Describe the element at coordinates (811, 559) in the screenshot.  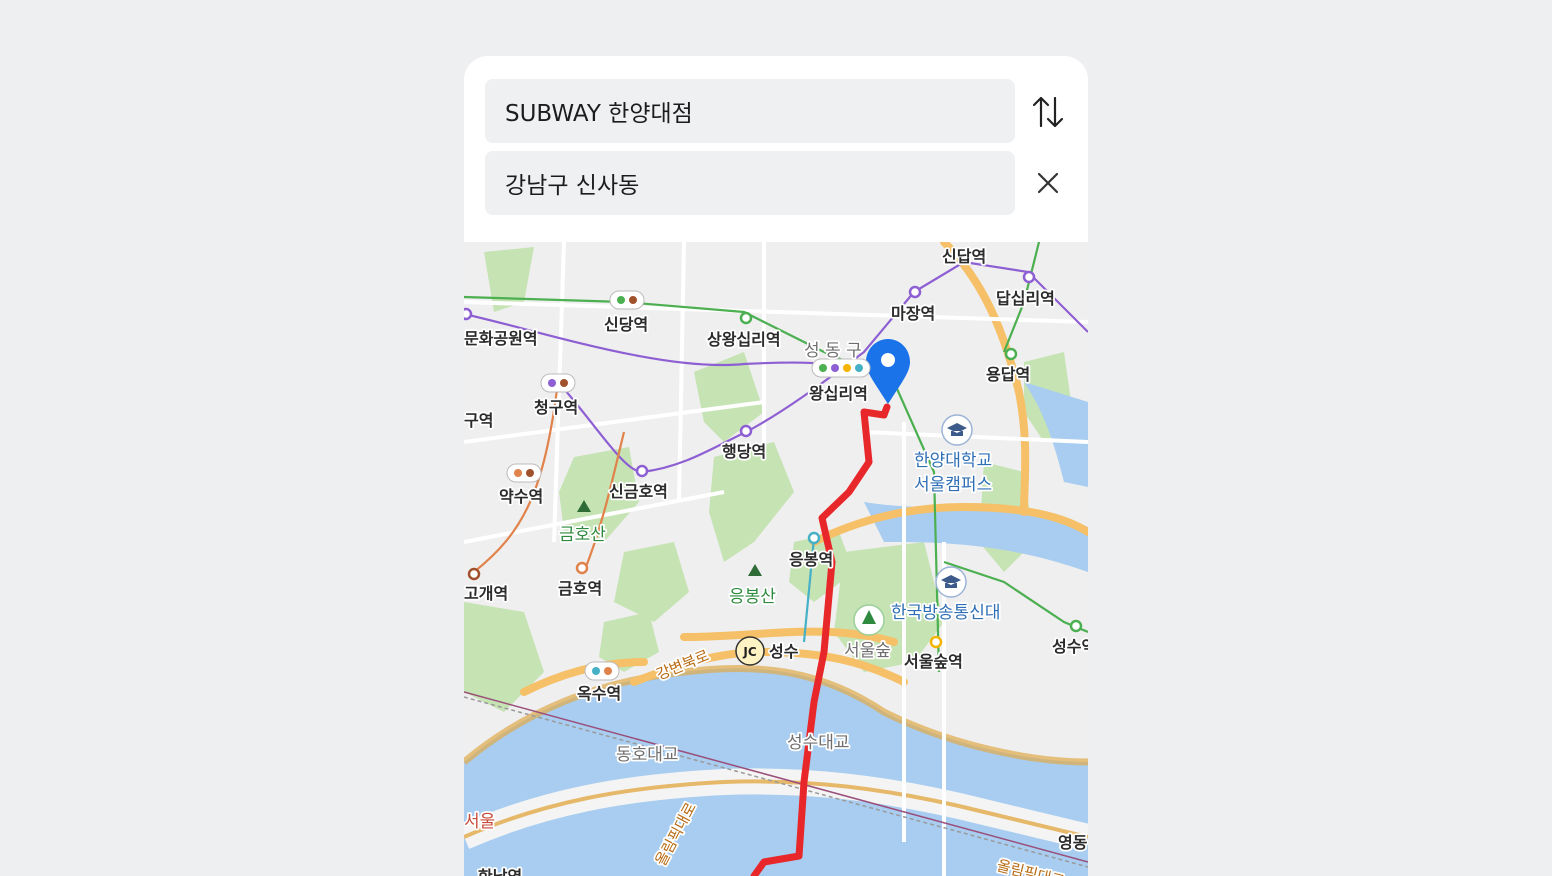
I see `label-eungbong: 응봉역` at that location.